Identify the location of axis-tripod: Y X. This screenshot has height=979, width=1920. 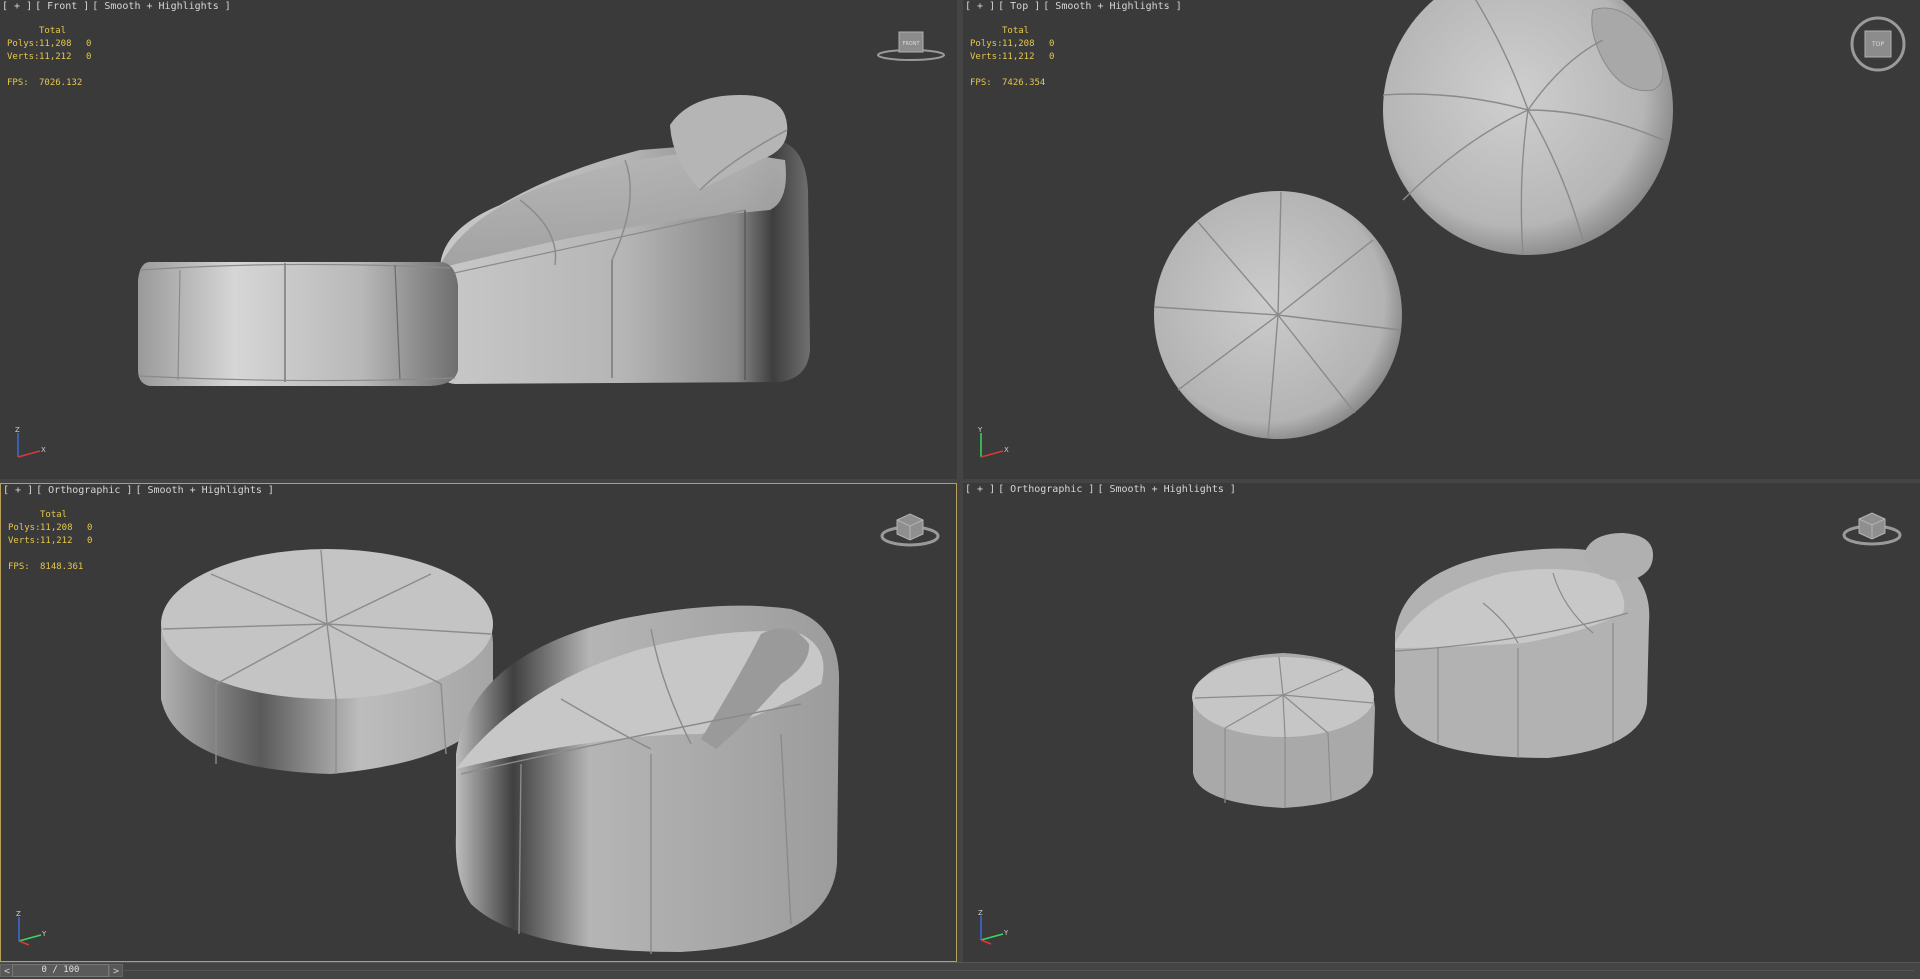
(993, 442).